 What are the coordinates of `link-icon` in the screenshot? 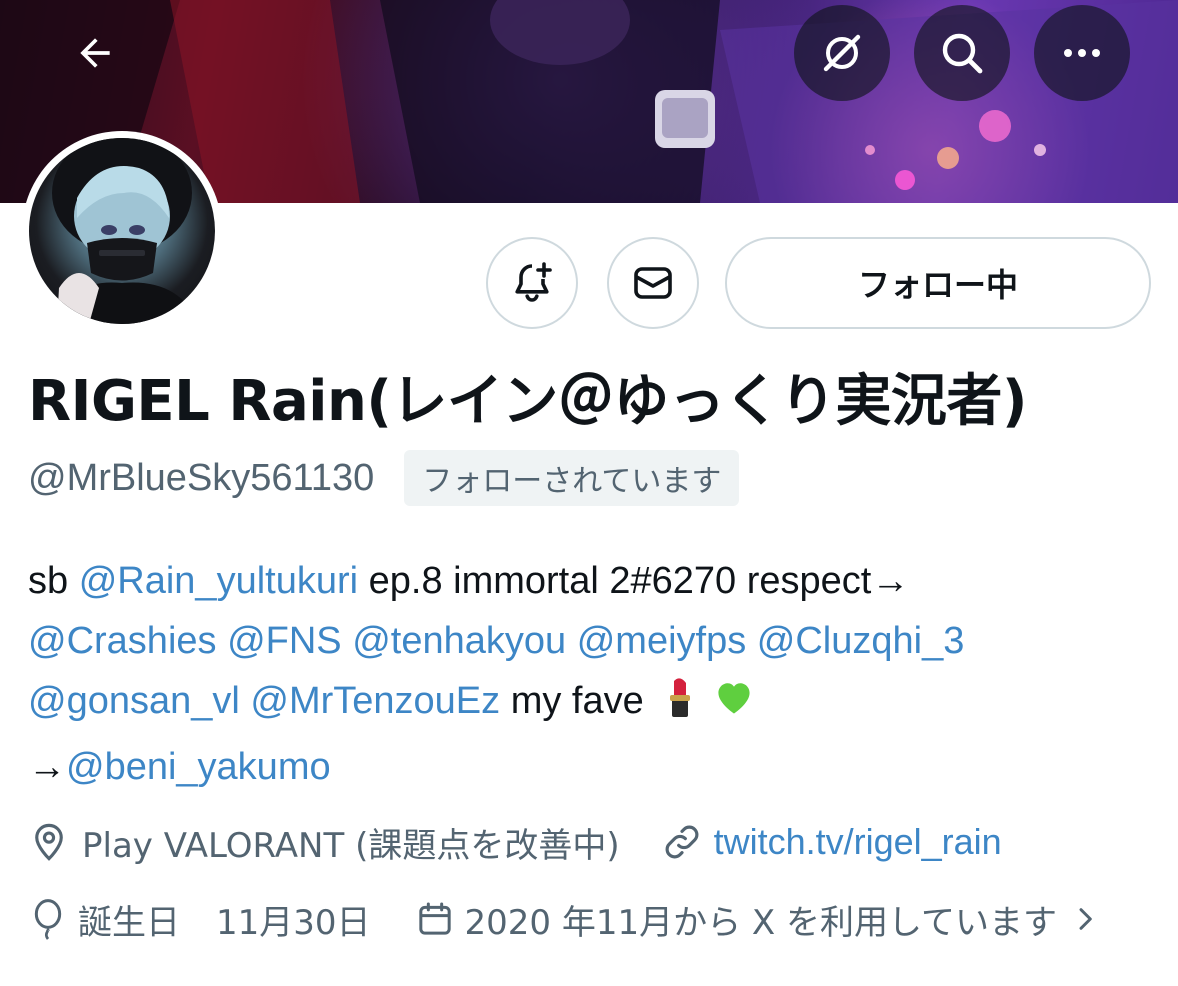 It's located at (682, 842).